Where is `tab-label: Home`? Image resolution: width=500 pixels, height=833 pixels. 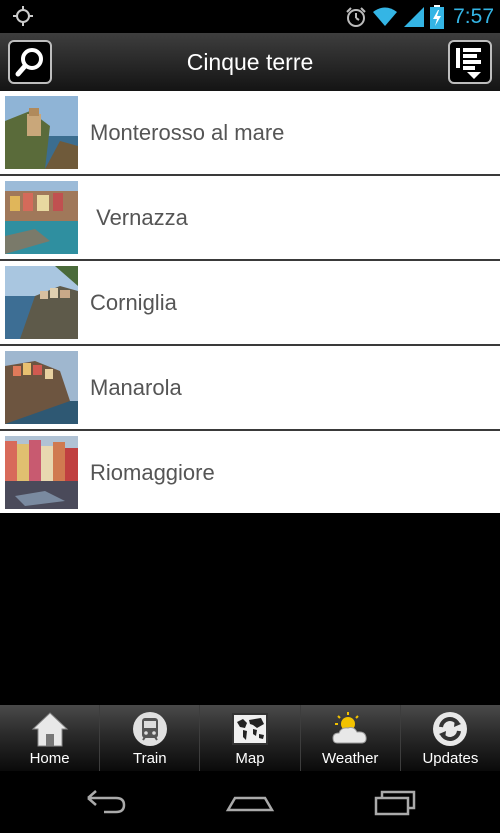 tab-label: Home is located at coordinates (49, 758).